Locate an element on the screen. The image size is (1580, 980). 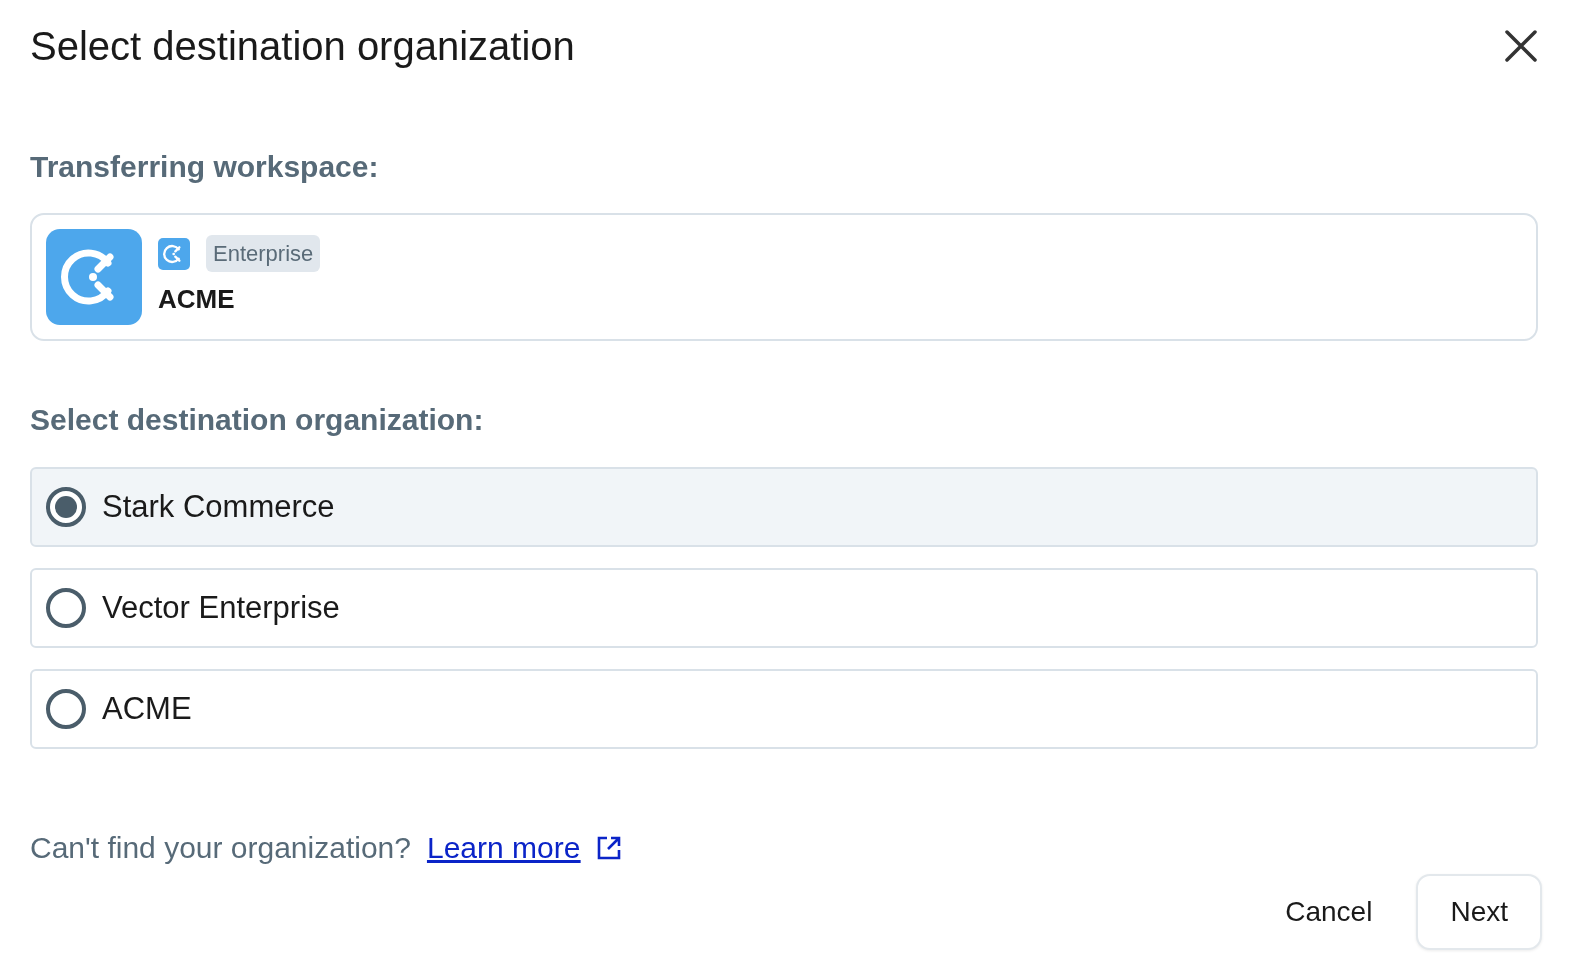
close-button is located at coordinates (1521, 46).